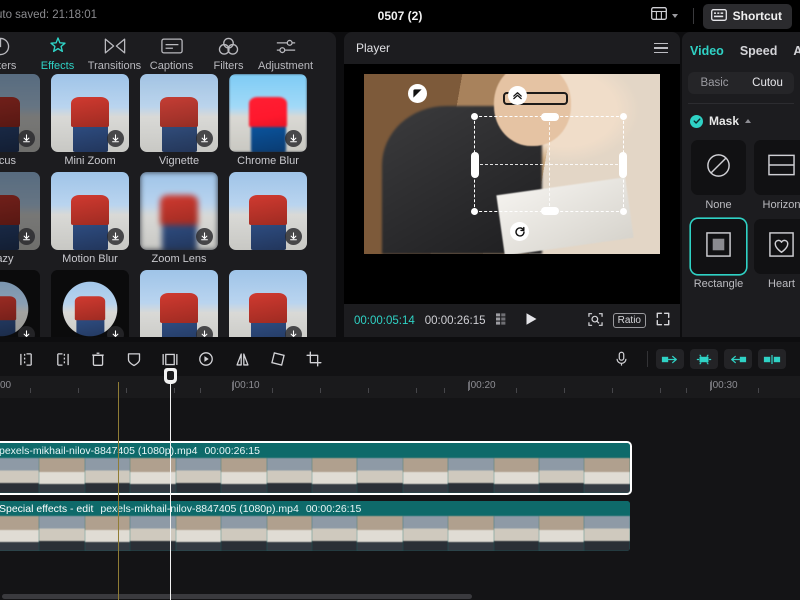 The image size is (800, 600). Describe the element at coordinates (417, 93) in the screenshot. I see `crop-corner-icon` at that location.